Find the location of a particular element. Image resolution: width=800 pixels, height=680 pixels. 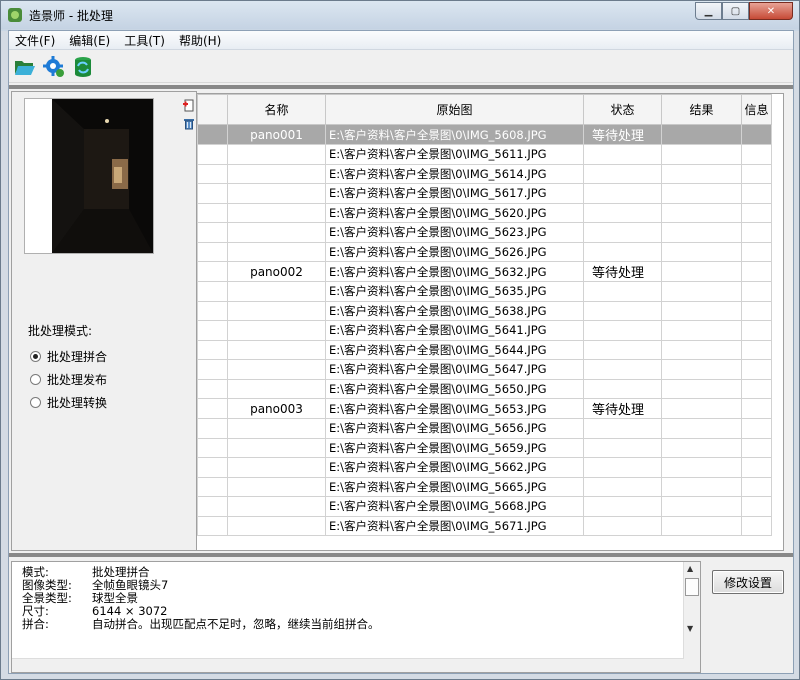

col-header-index is located at coordinates (212, 109).